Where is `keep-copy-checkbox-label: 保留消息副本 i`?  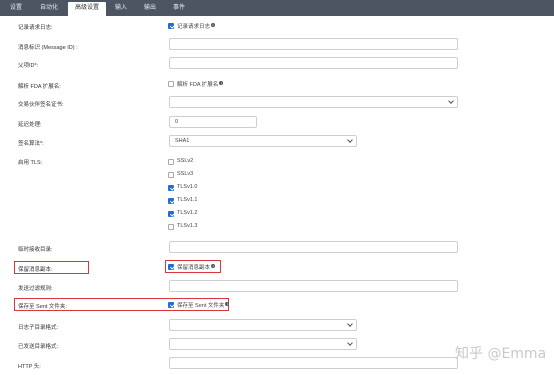
keep-copy-checkbox-label: 保留消息副本 i is located at coordinates (196, 267).